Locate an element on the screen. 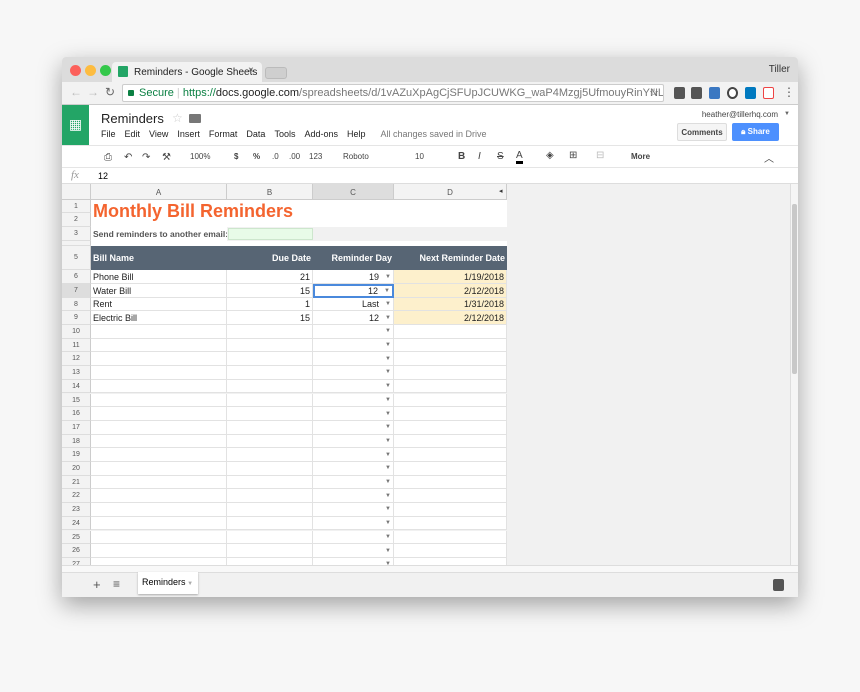 Image resolution: width=860 pixels, height=692 pixels. profile-name: Tiller is located at coordinates (779, 69).